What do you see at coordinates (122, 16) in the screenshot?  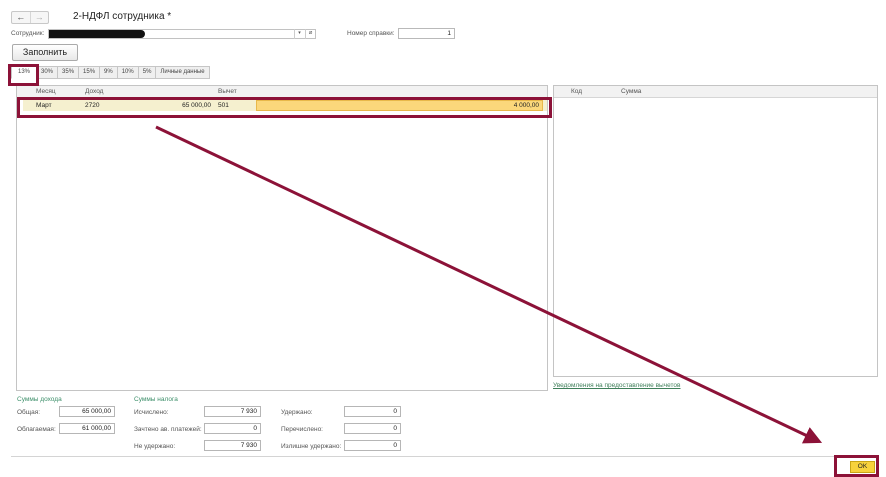 I see `page-title: 2-НДФЛ сотрудника *` at bounding box center [122, 16].